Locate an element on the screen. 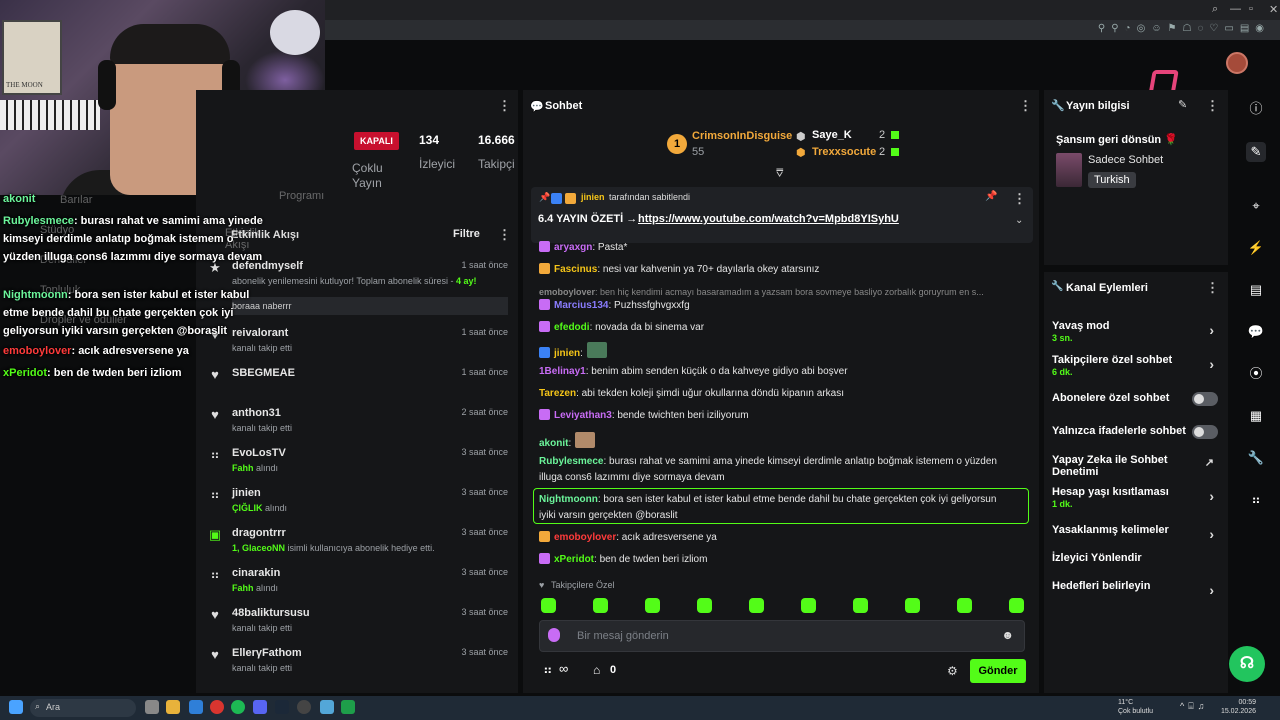 The image size is (1280, 720). unpin-icon: 📌 is located at coordinates (991, 196).